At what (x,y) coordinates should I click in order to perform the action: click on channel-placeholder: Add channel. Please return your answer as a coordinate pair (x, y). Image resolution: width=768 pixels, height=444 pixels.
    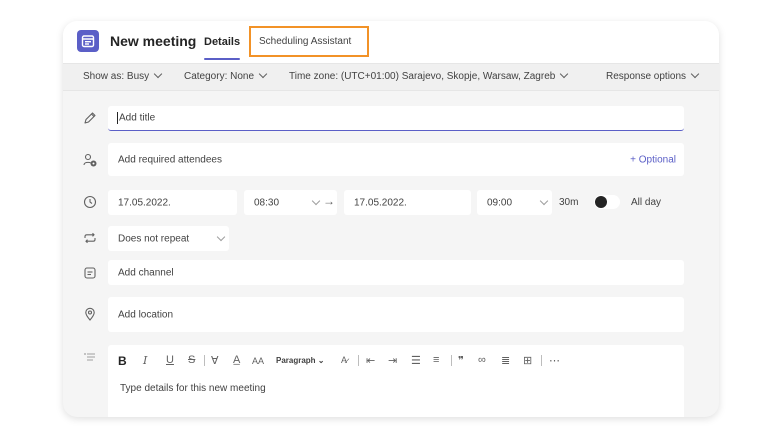
    Looking at the image, I should click on (146, 272).